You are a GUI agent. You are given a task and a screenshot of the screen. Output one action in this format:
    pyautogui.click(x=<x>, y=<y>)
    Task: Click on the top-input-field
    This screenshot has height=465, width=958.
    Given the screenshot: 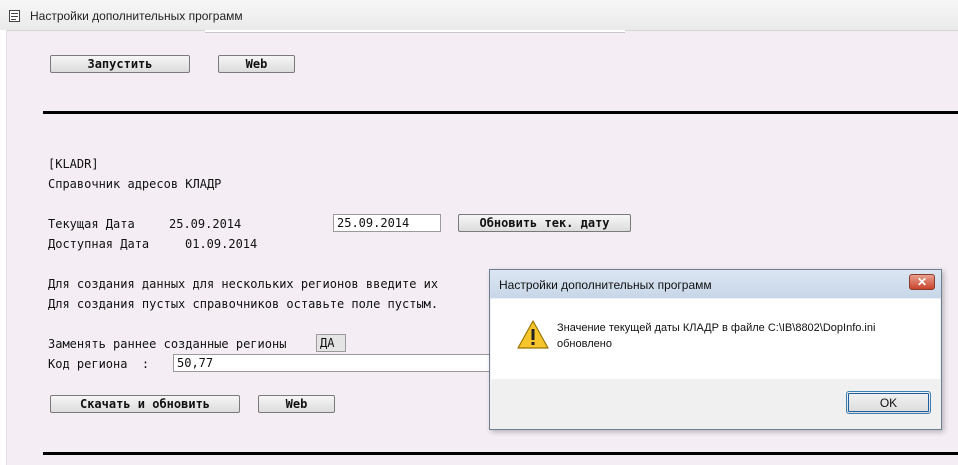 What is the action you would take?
    pyautogui.click(x=415, y=31)
    